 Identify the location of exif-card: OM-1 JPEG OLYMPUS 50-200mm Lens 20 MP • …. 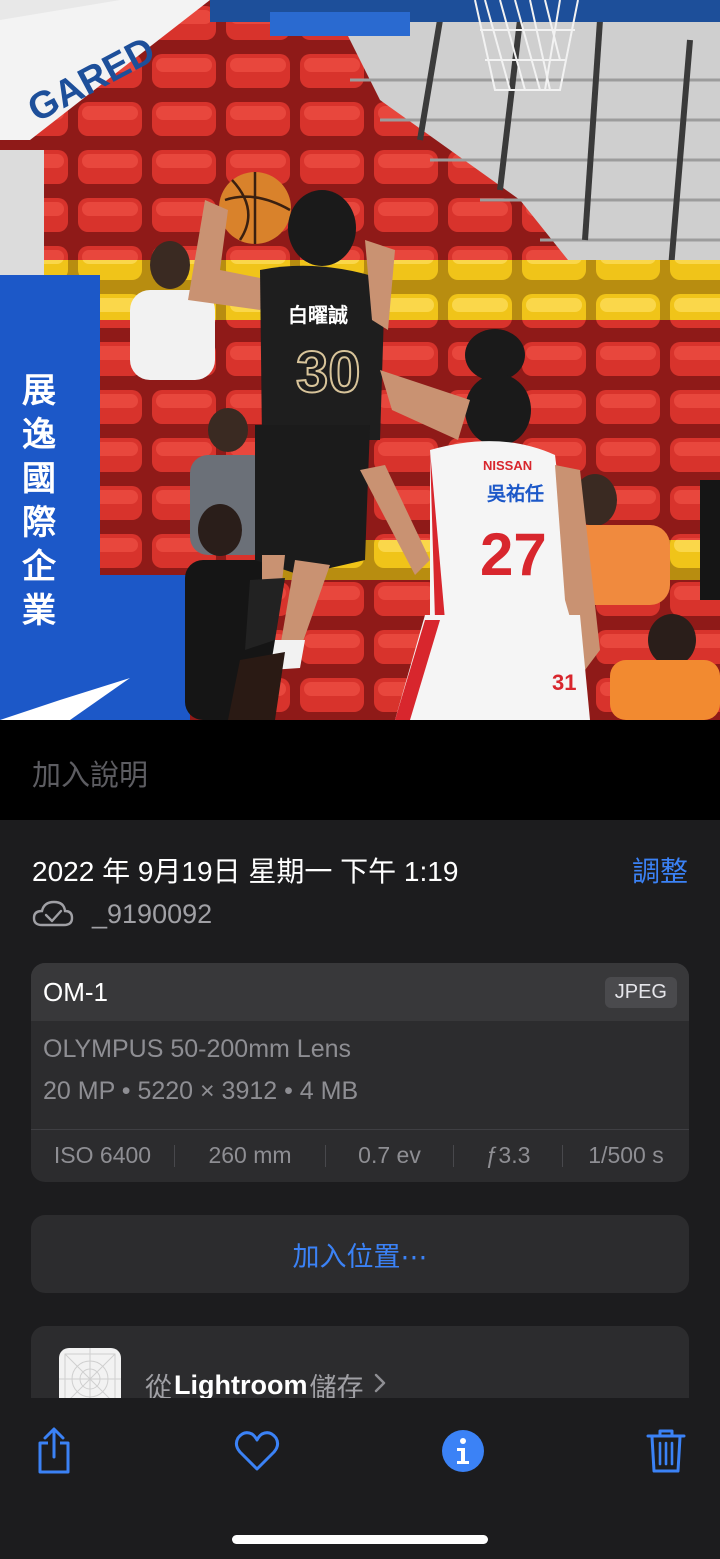
(360, 1072).